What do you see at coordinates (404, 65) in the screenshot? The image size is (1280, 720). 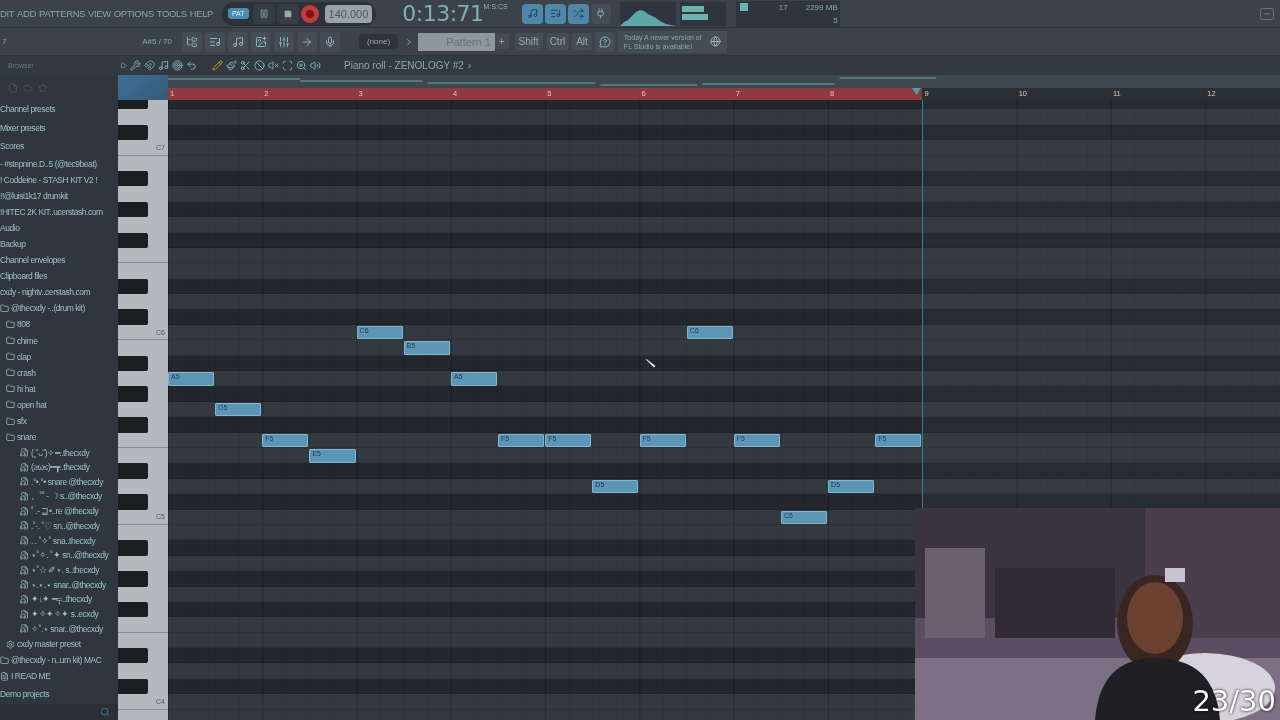 I see `piano-roll-title: Piano roll - ZENOLOGY #2` at bounding box center [404, 65].